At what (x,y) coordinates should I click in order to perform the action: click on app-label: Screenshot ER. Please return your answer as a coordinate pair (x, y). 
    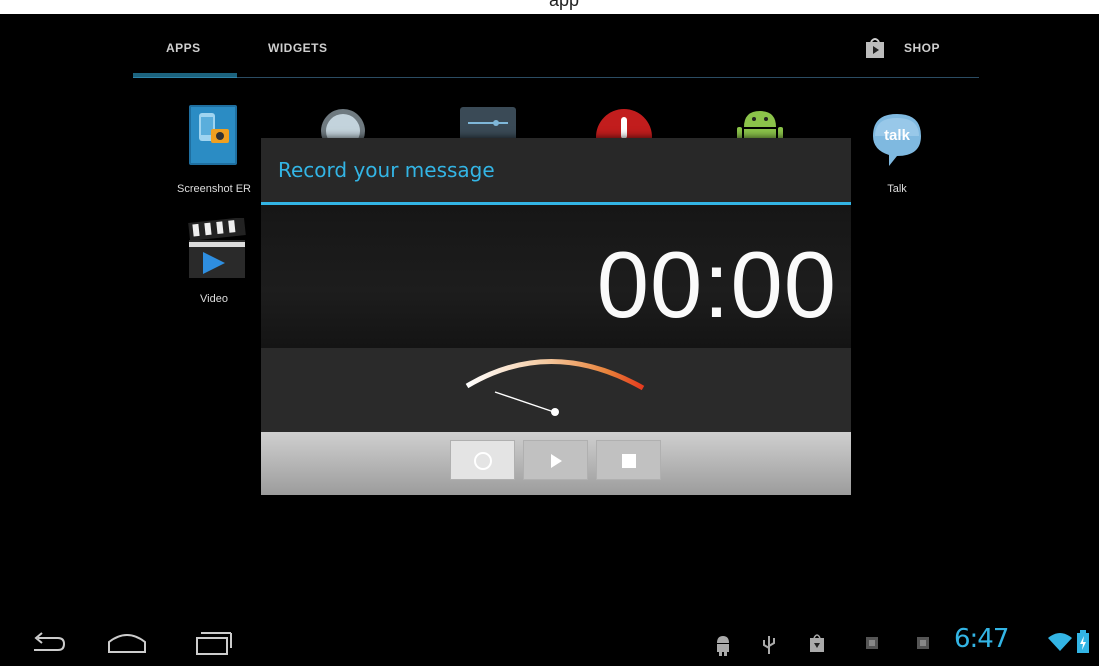
    Looking at the image, I should click on (214, 189).